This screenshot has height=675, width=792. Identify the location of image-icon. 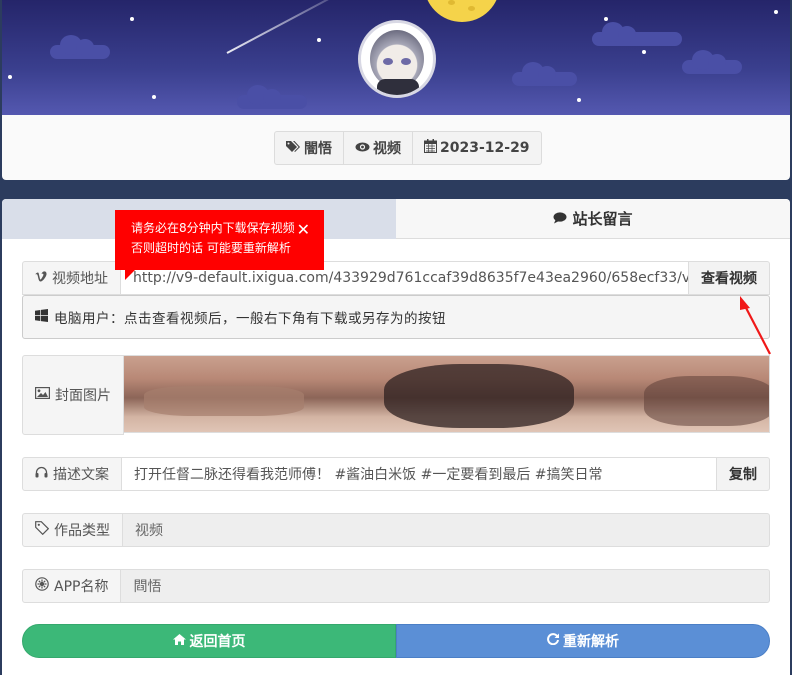
(43, 395).